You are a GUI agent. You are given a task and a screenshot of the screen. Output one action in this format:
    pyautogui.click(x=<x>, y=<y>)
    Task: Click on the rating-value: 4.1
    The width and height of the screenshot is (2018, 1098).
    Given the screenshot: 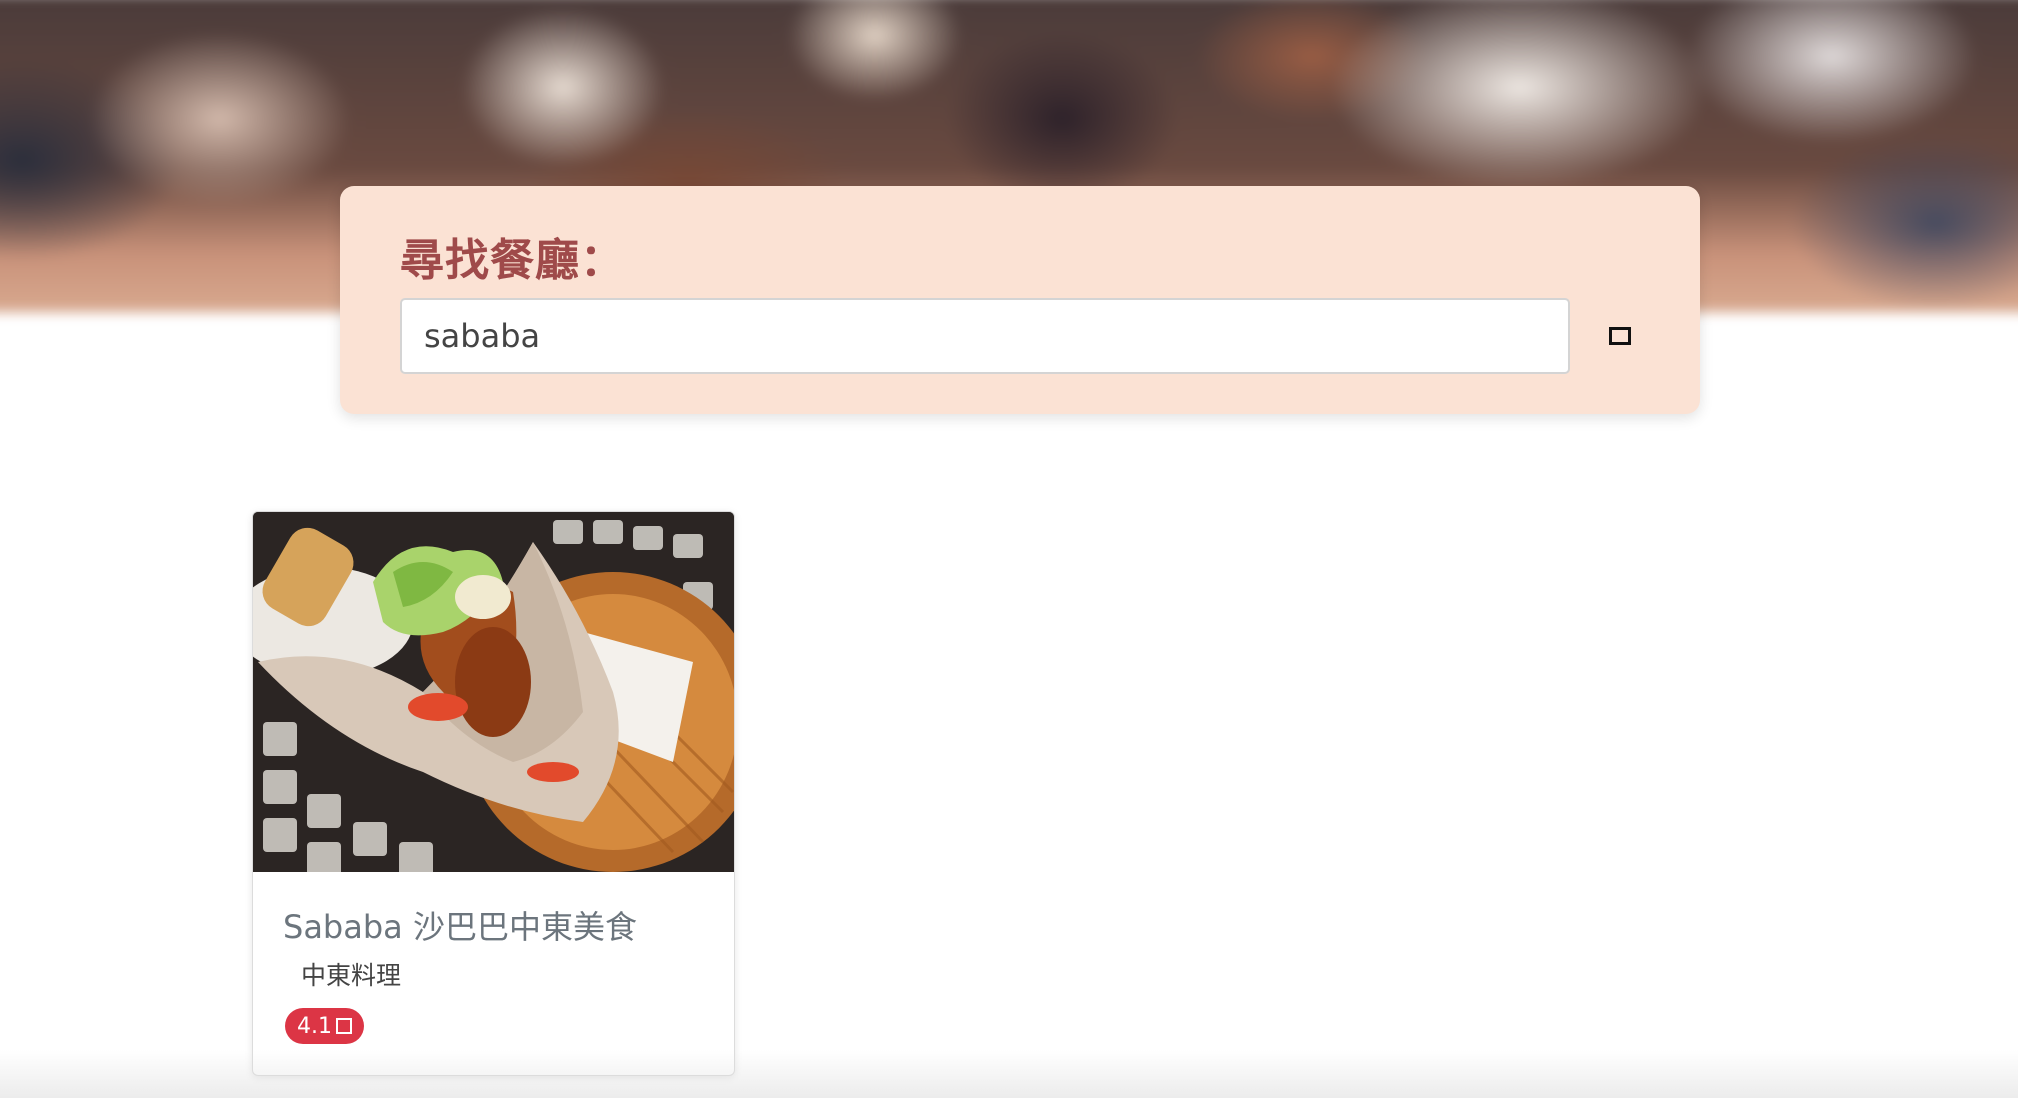 What is the action you would take?
    pyautogui.click(x=314, y=1026)
    